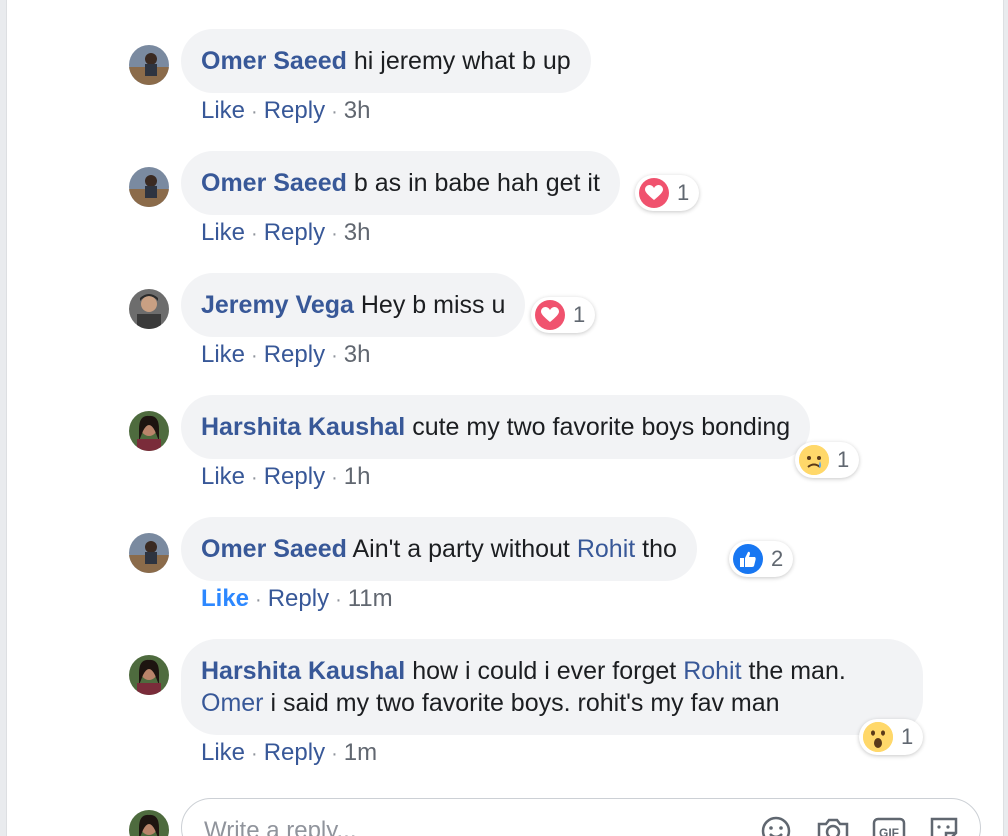 Image resolution: width=1008 pixels, height=836 pixels. I want to click on timestamp: 1h, so click(357, 476).